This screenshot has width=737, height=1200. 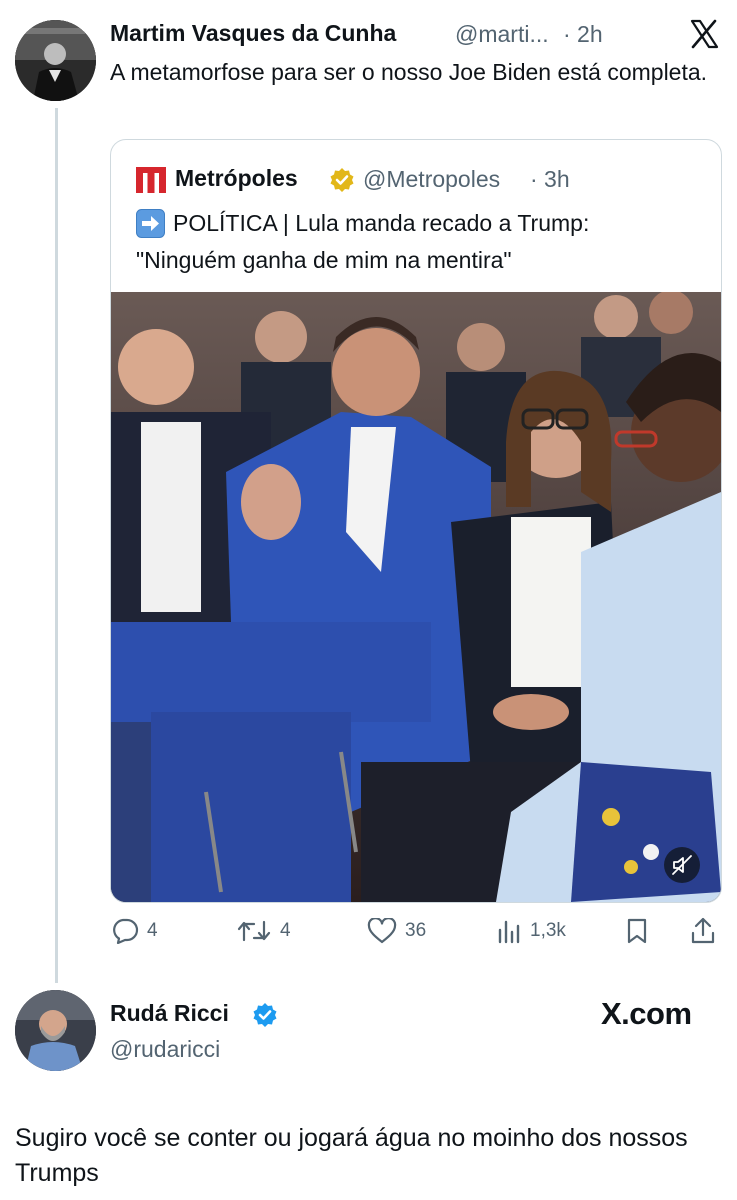 I want to click on quoted-author-name: Metrópoles, so click(x=236, y=178).